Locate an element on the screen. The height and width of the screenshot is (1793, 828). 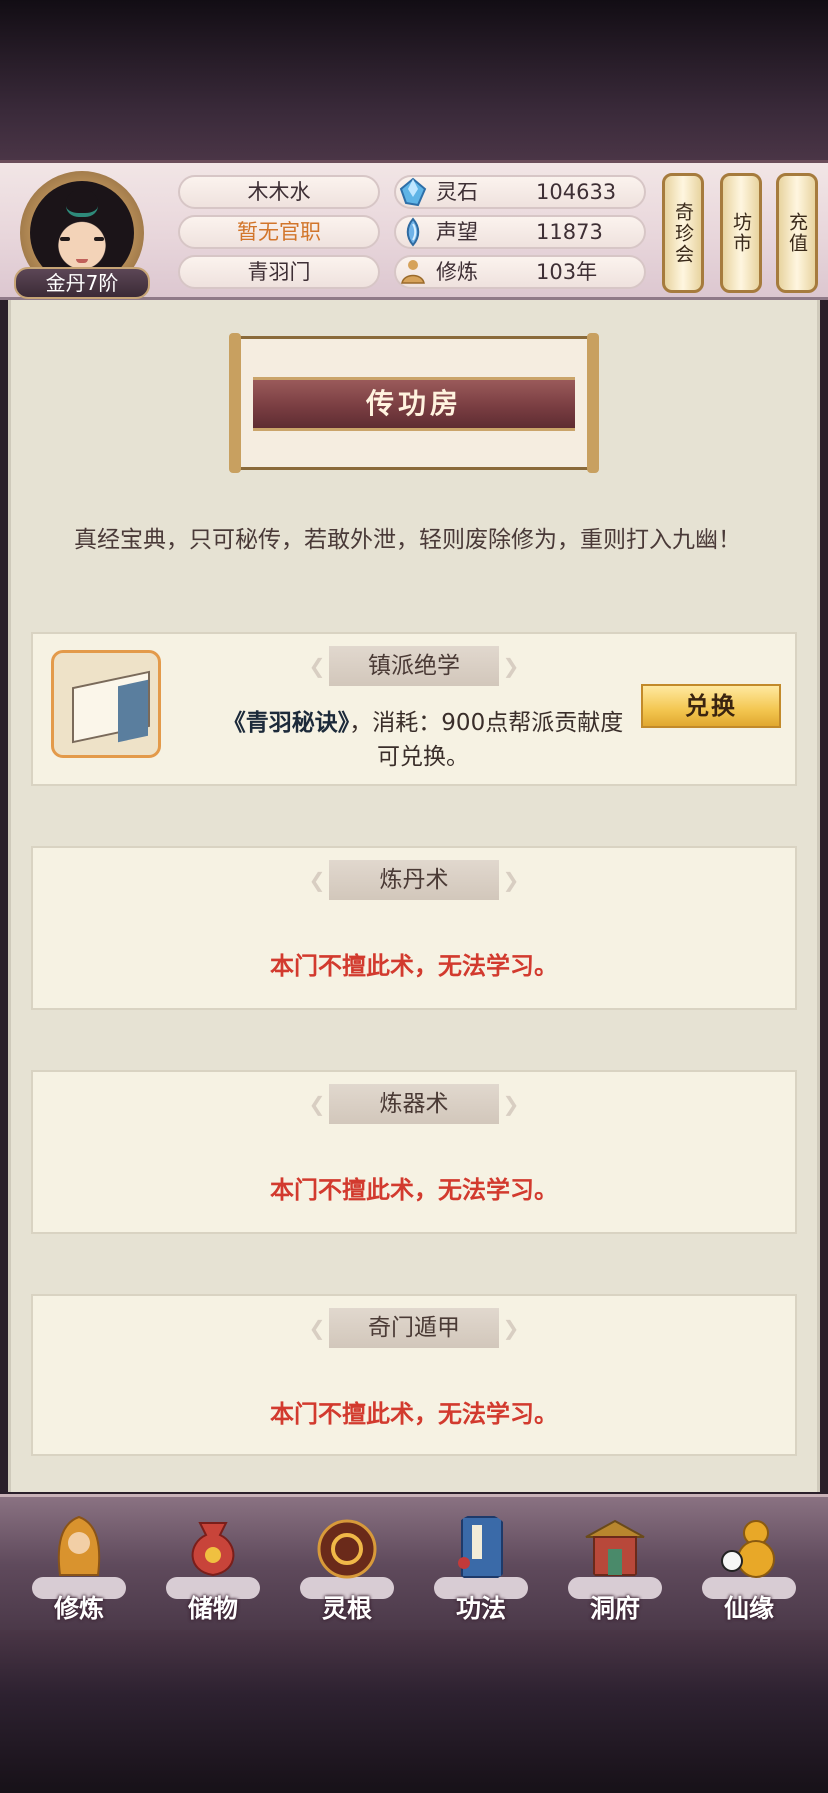
mouth is located at coordinates (82, 261).